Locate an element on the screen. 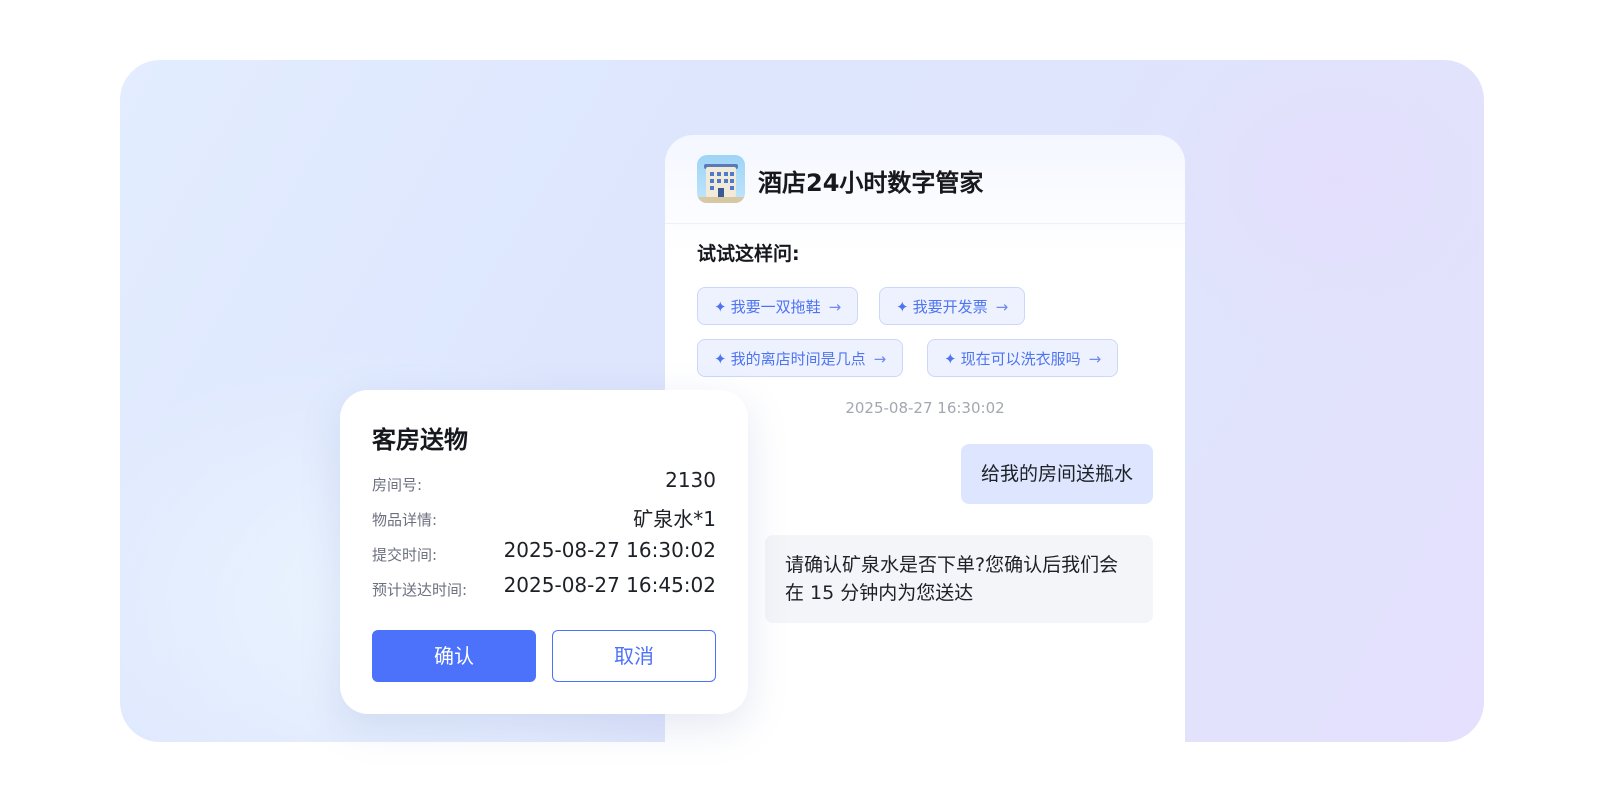 The image size is (1600, 800). field-label: 提交时间: is located at coordinates (405, 555).